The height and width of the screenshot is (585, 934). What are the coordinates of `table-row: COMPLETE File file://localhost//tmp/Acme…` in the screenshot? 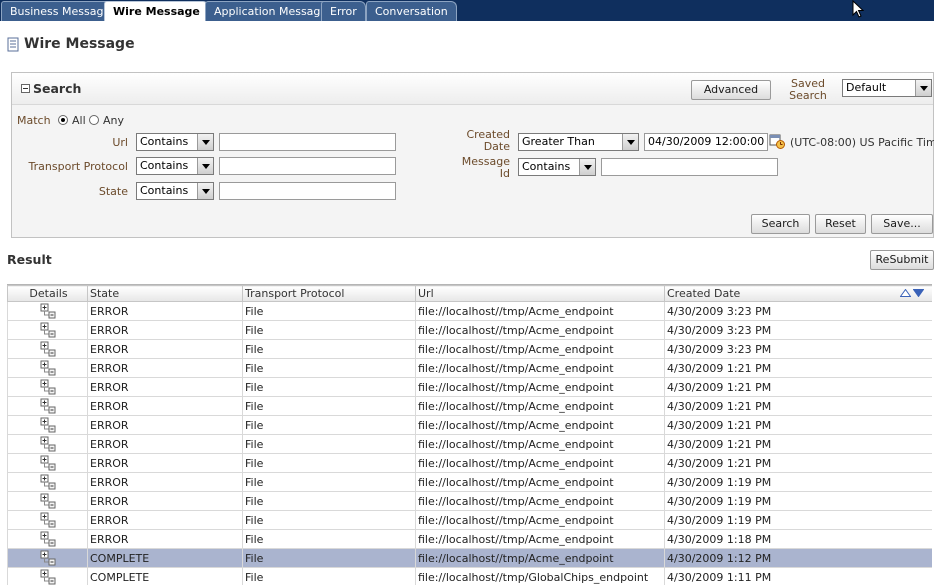 It's located at (469, 558).